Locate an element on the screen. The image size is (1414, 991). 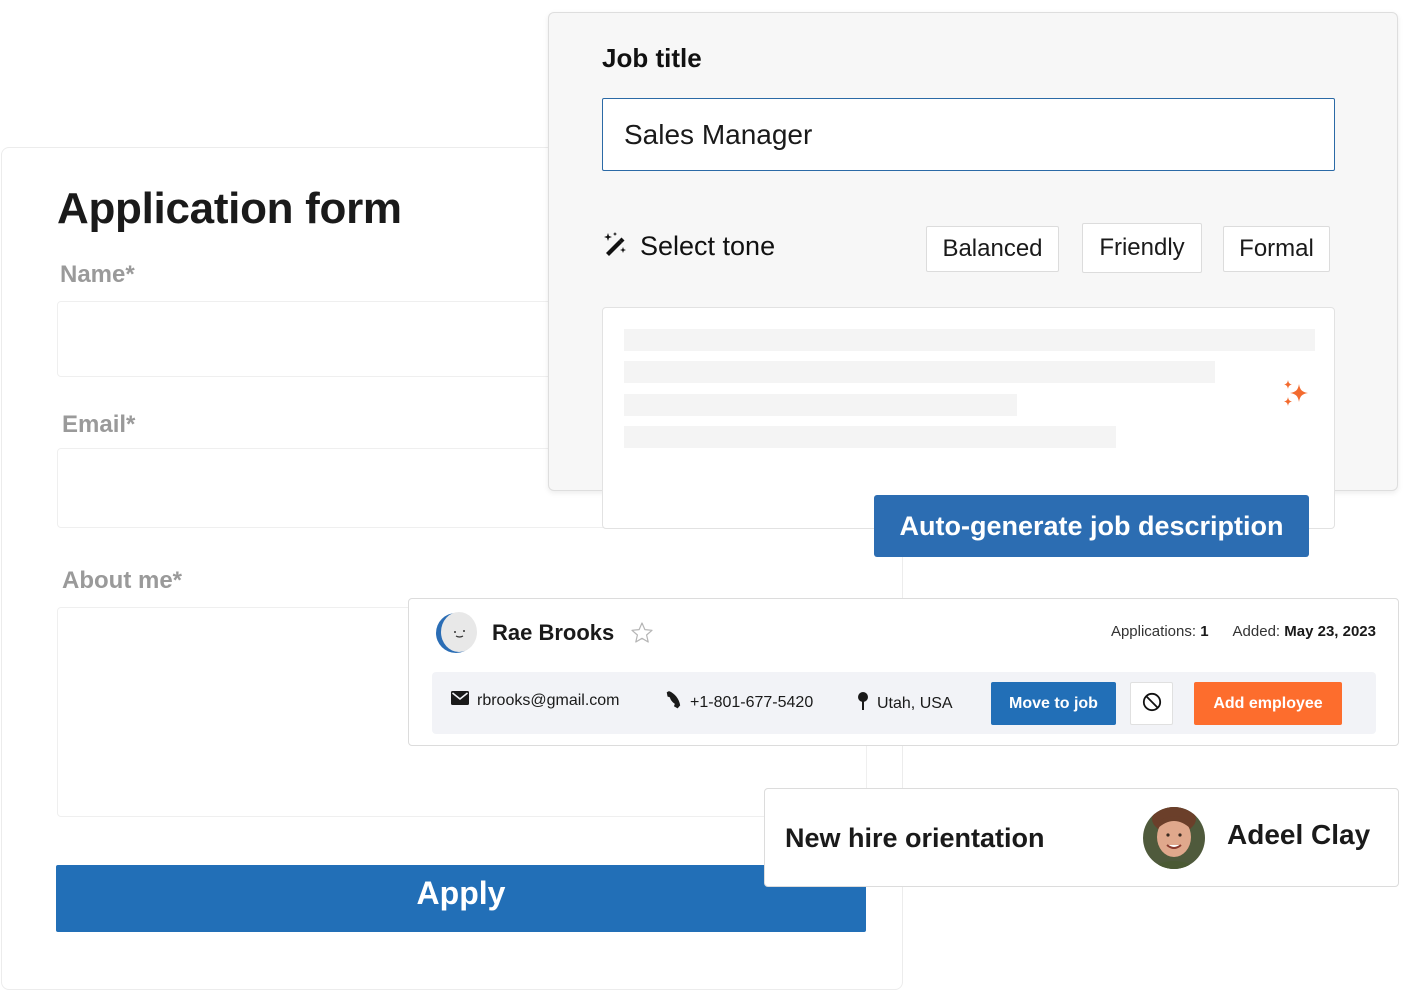
block-button is located at coordinates (1151, 703).